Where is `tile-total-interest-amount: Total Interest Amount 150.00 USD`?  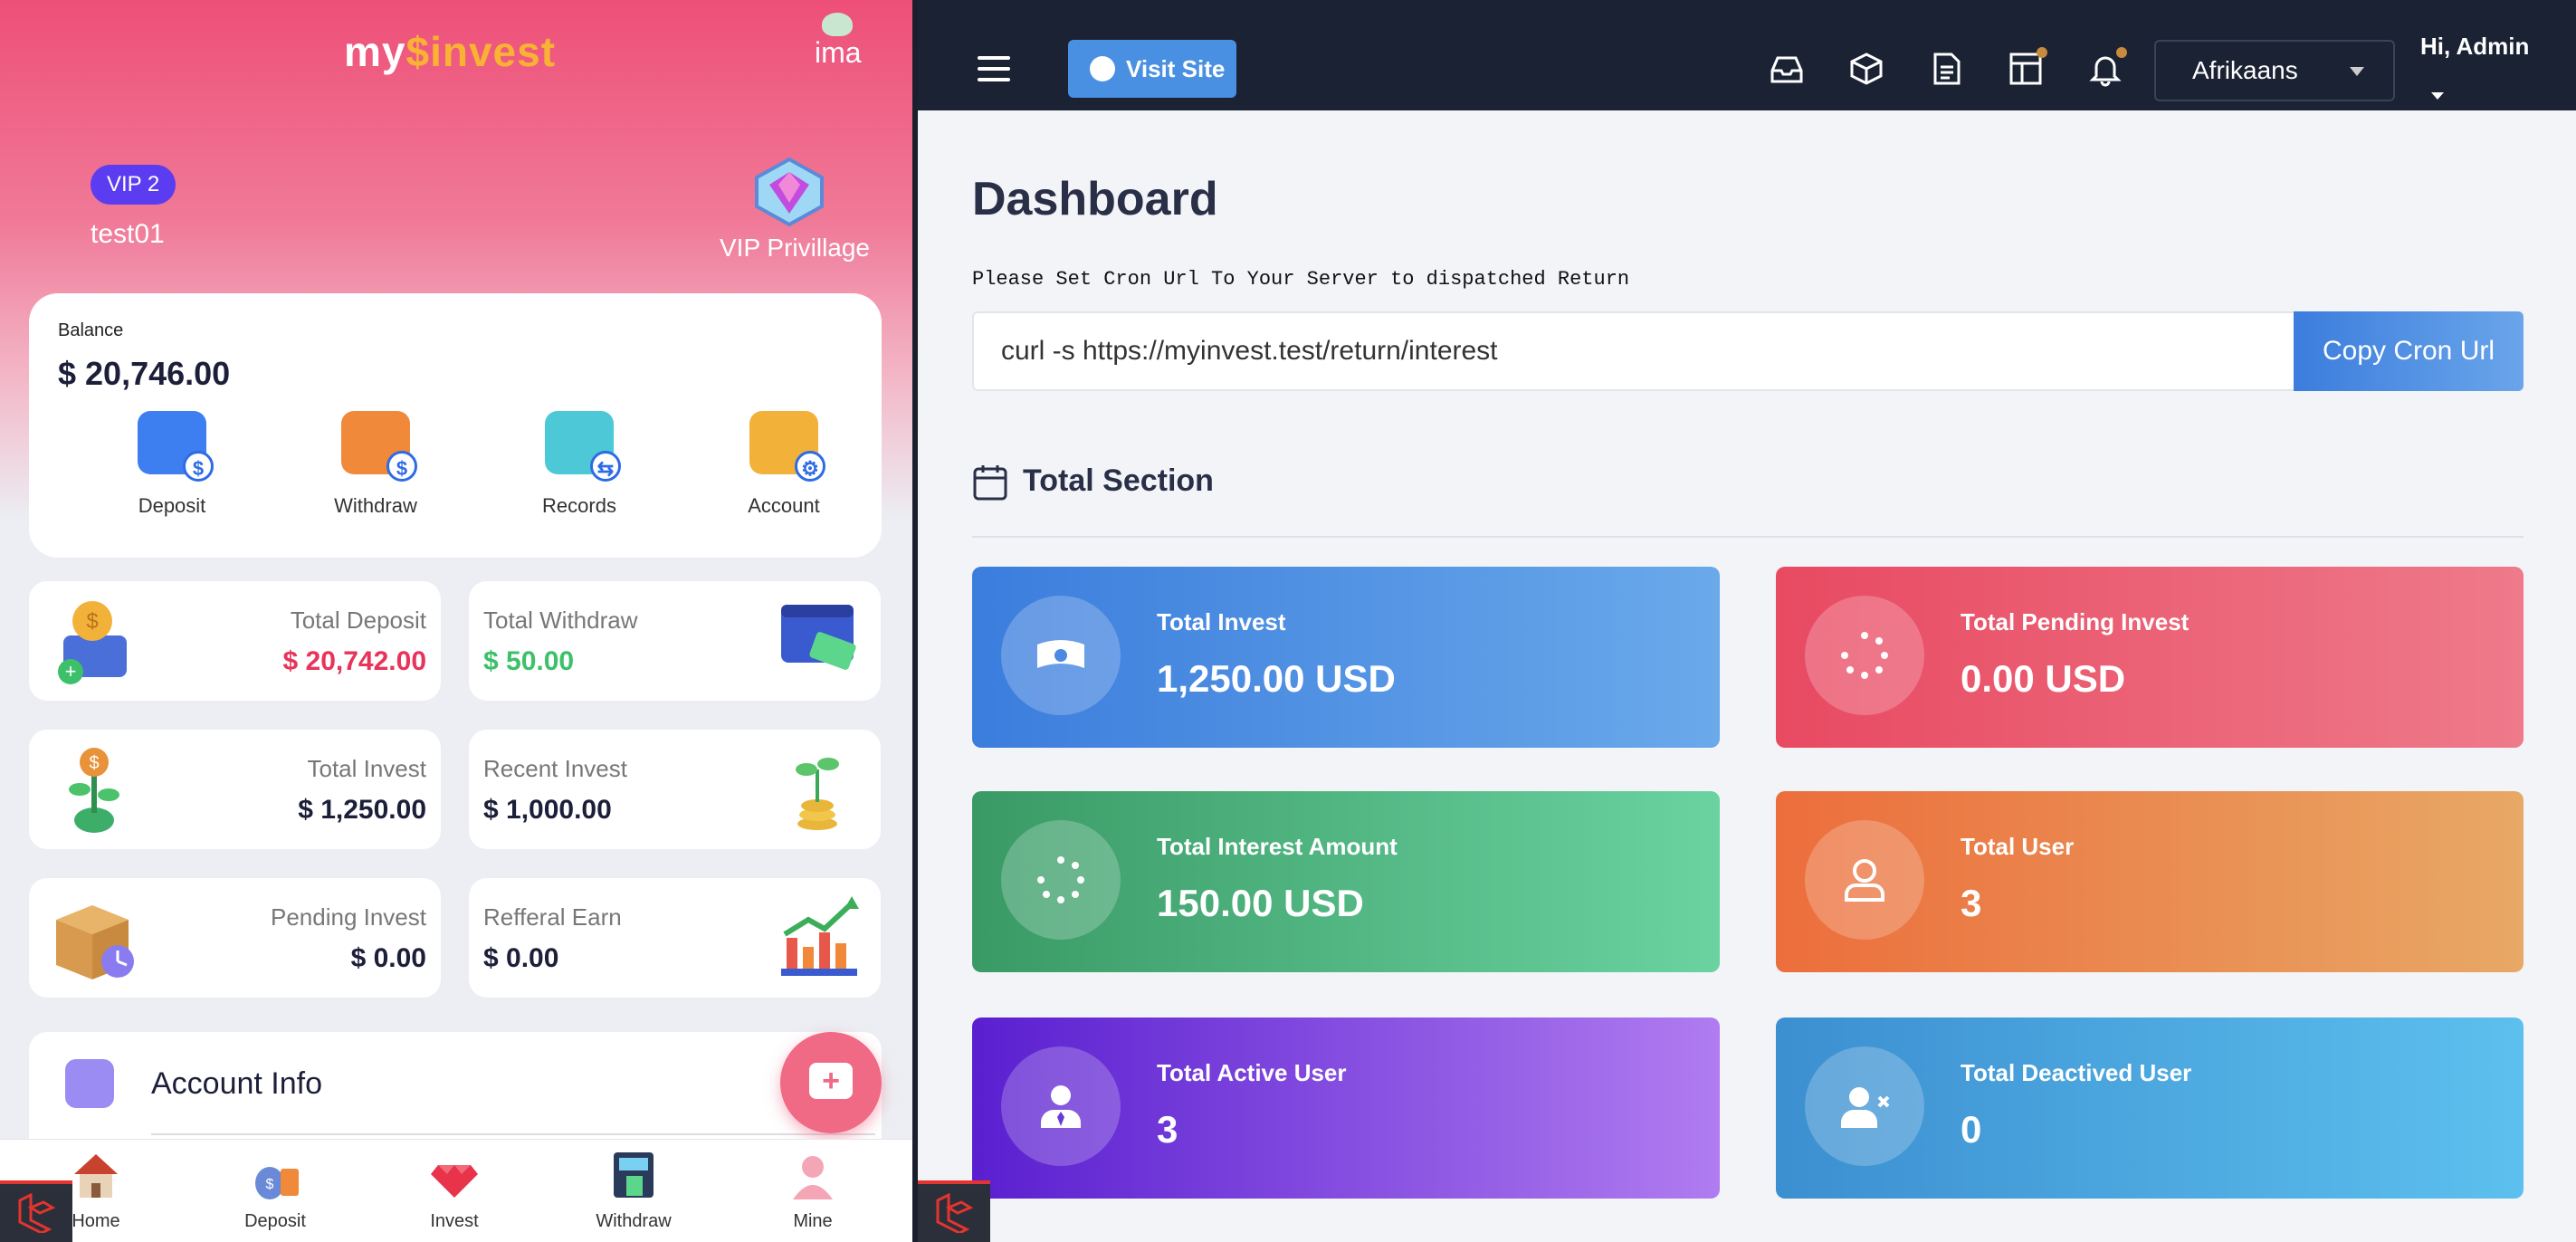 tile-total-interest-amount: Total Interest Amount 150.00 USD is located at coordinates (1346, 881).